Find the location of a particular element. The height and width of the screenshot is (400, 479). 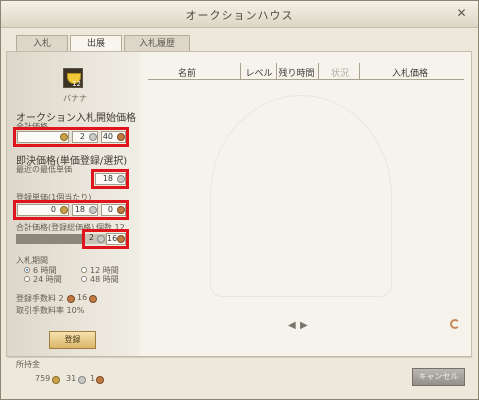

title-bar: オークションハウス ✕ is located at coordinates (239, 14).